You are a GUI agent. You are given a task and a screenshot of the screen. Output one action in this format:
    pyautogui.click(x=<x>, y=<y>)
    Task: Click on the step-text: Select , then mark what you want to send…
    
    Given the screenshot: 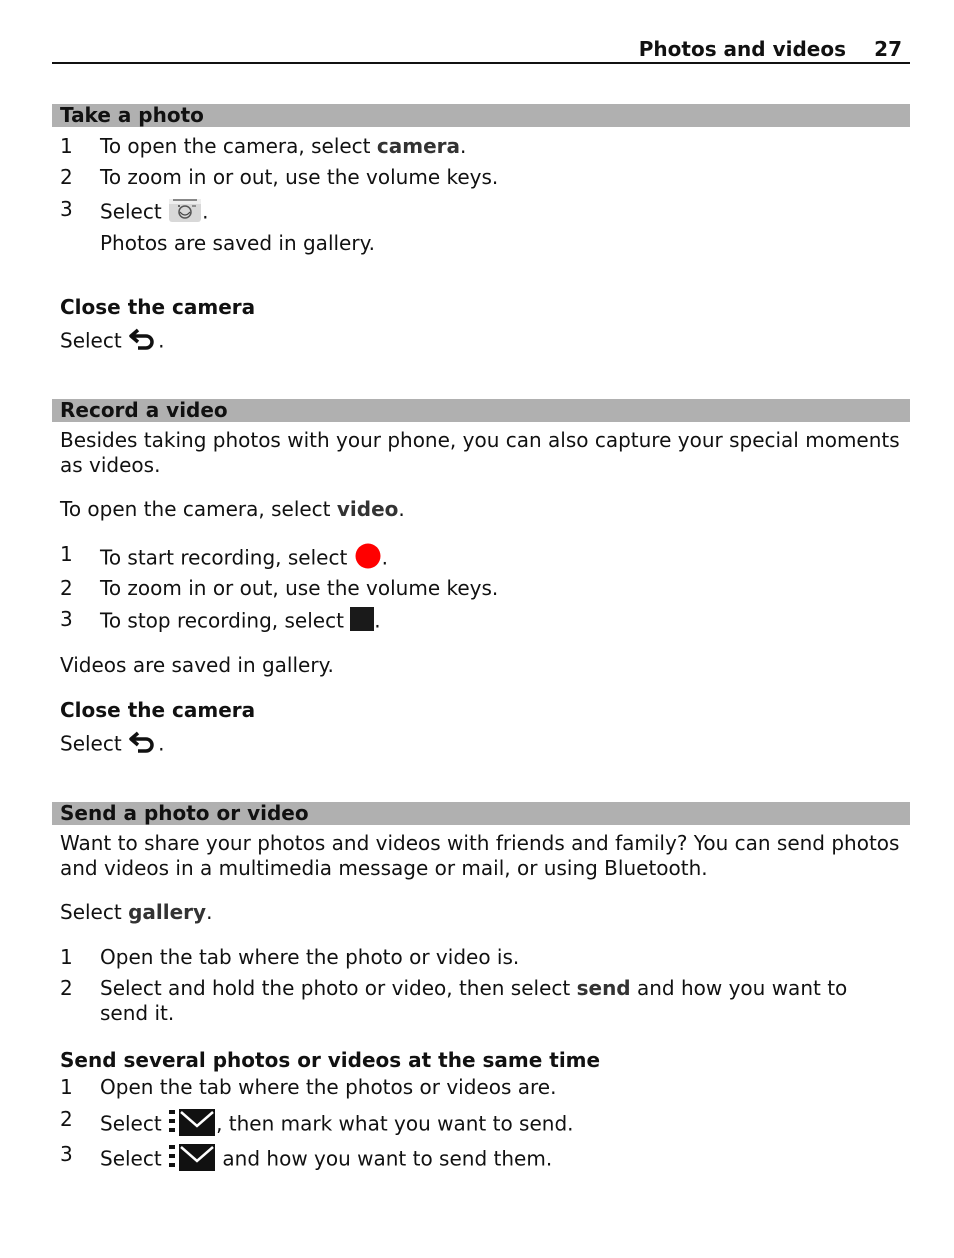 What is the action you would take?
    pyautogui.click(x=337, y=1125)
    